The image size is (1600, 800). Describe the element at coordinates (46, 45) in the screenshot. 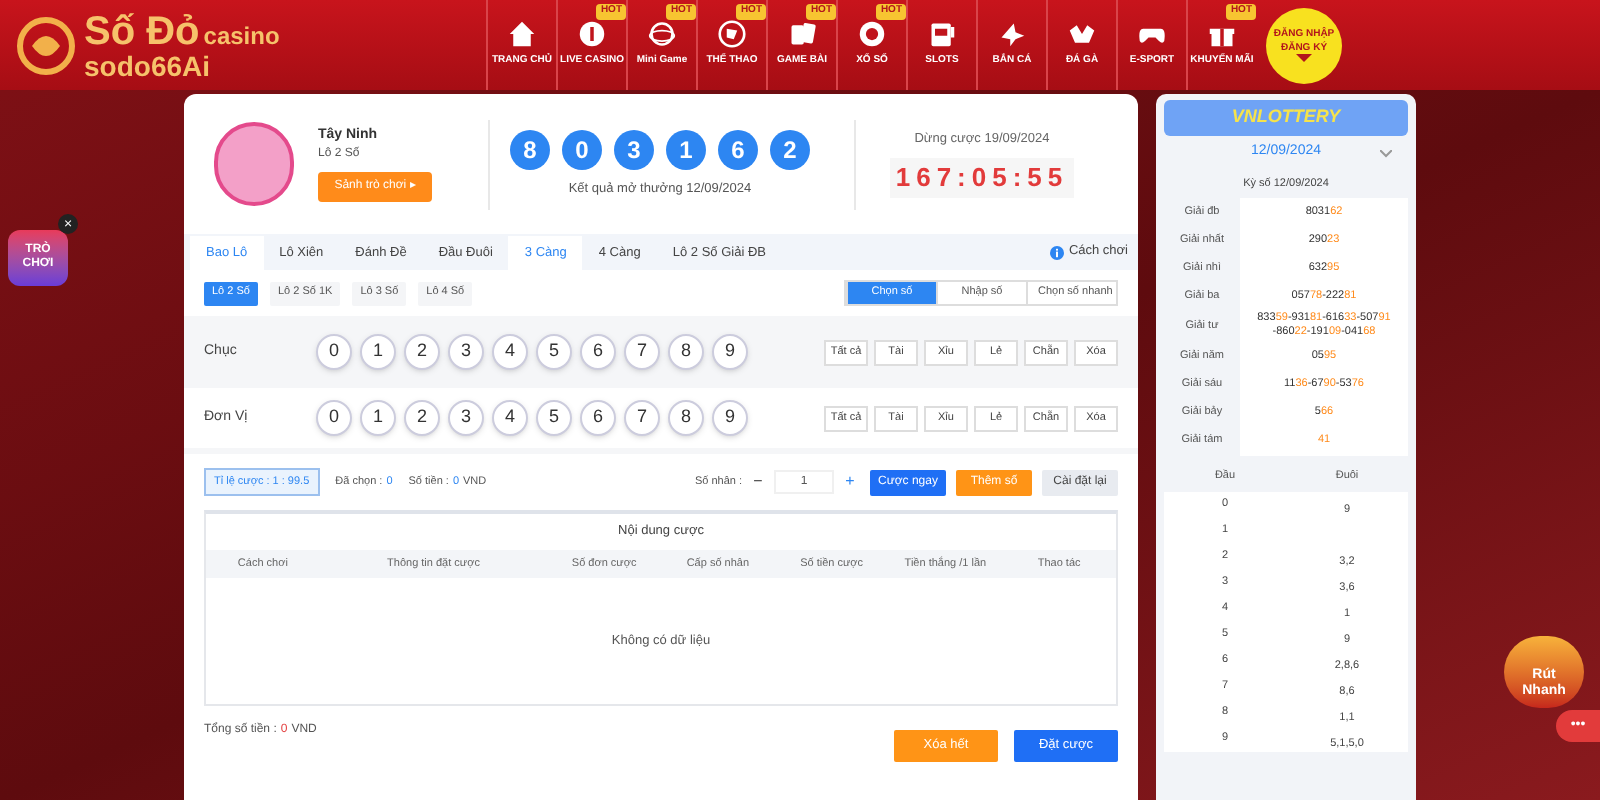

I see `logo-swirl-icon` at that location.